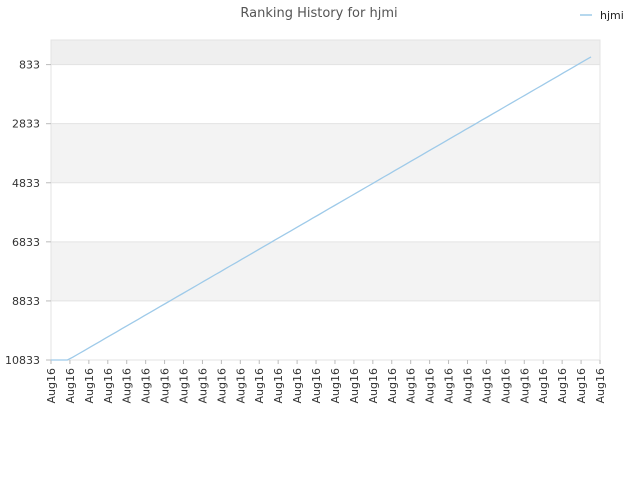 The image size is (640, 480). What do you see at coordinates (259, 385) in the screenshot?
I see `x-tick-label-11: Aug16` at bounding box center [259, 385].